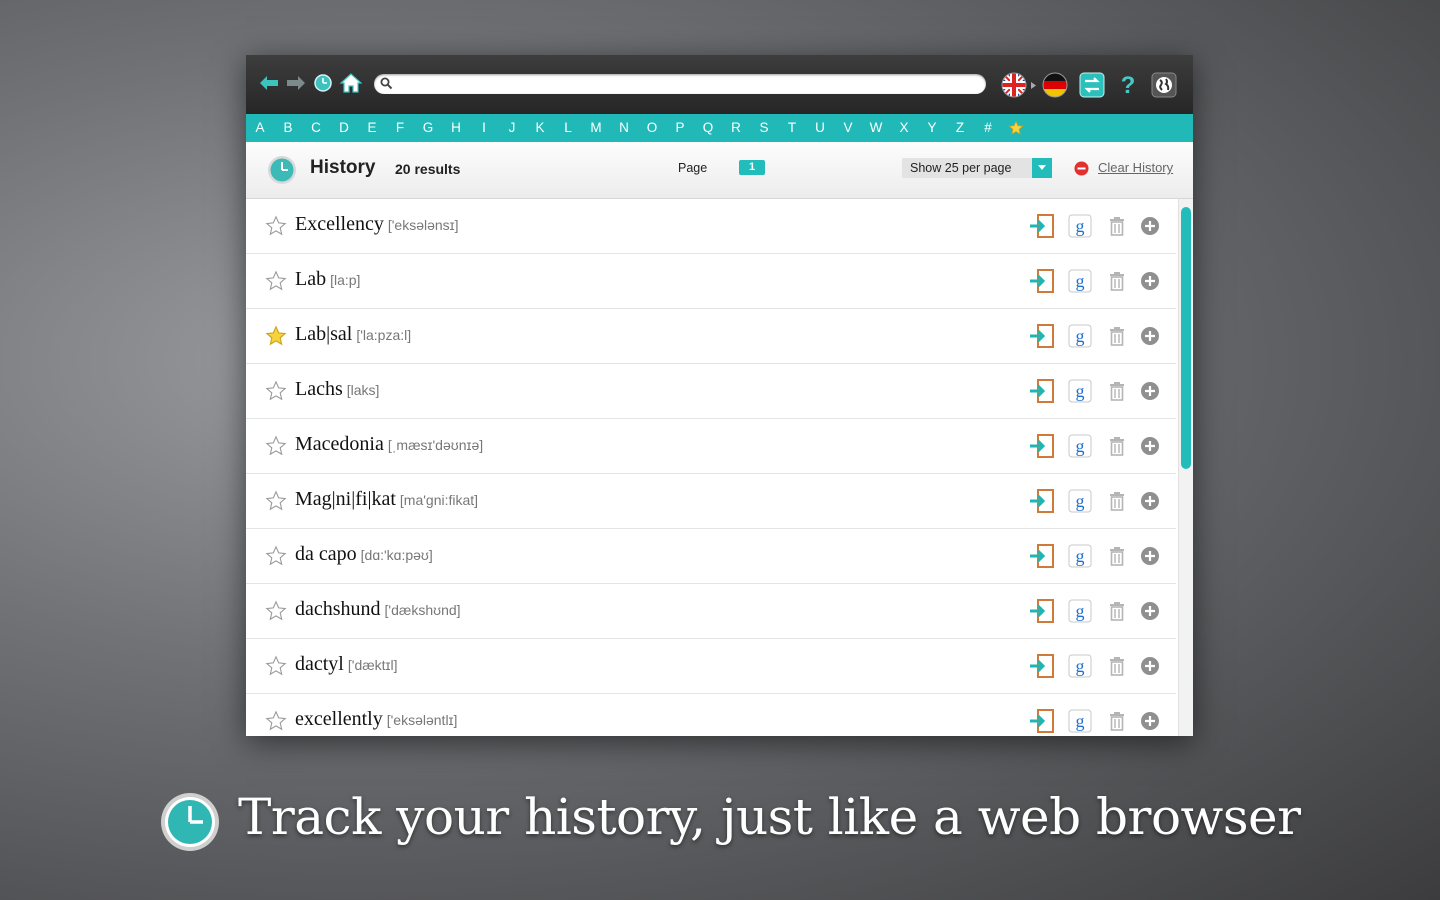 The height and width of the screenshot is (900, 1440). What do you see at coordinates (711, 501) in the screenshot?
I see `list-item: Mag|ni|fi|kat [ma'gni:fikat] g` at bounding box center [711, 501].